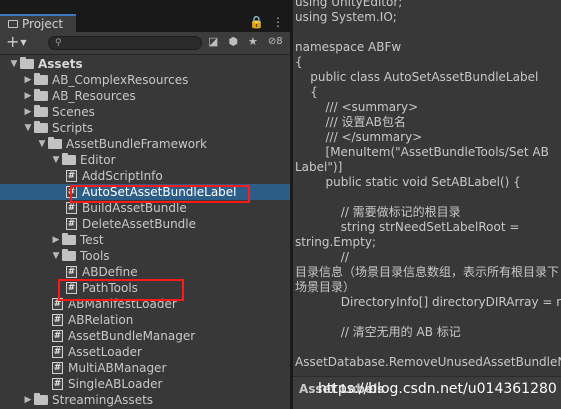  I want to click on search-field: ⚲, so click(125, 43).